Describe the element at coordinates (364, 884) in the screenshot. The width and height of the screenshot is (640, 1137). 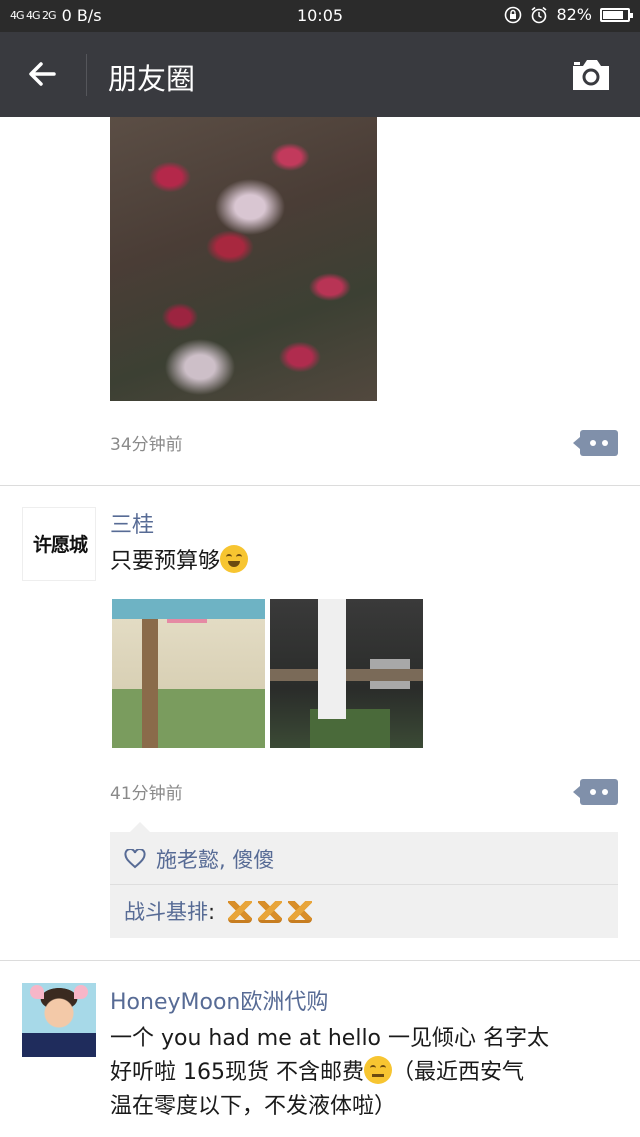
I see `likes-divider` at that location.